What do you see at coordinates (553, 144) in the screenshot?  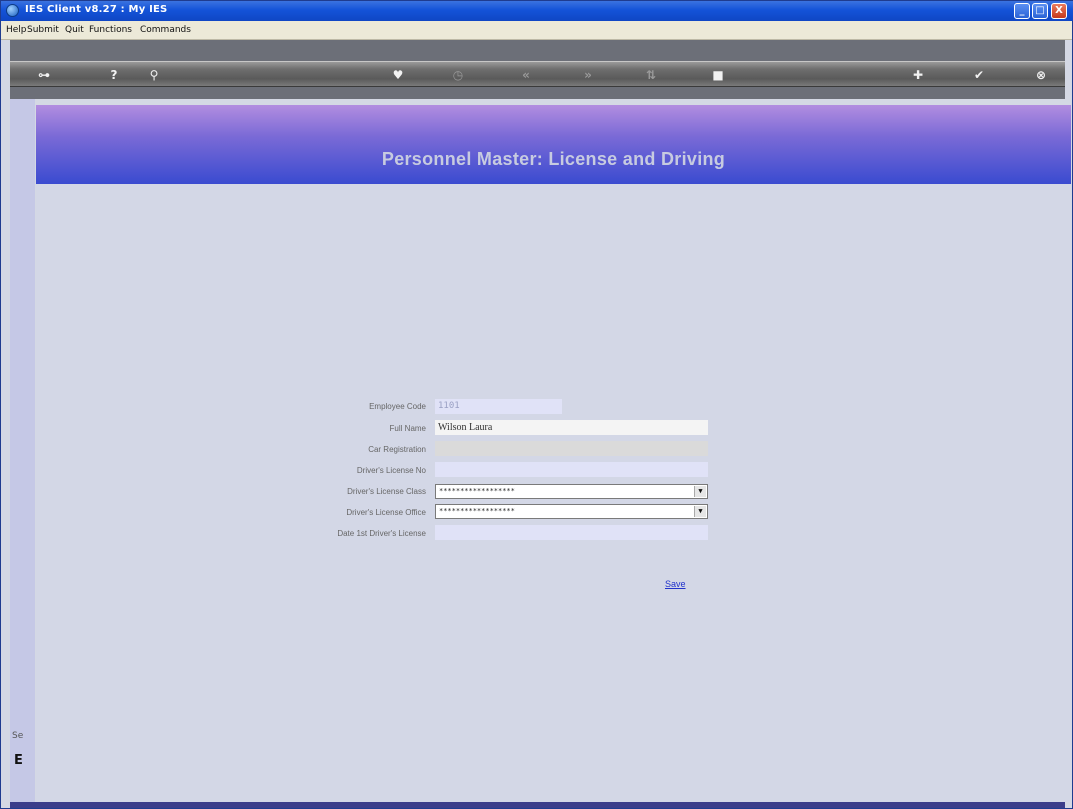 I see `page-banner: Personnel Master: License and Driving` at bounding box center [553, 144].